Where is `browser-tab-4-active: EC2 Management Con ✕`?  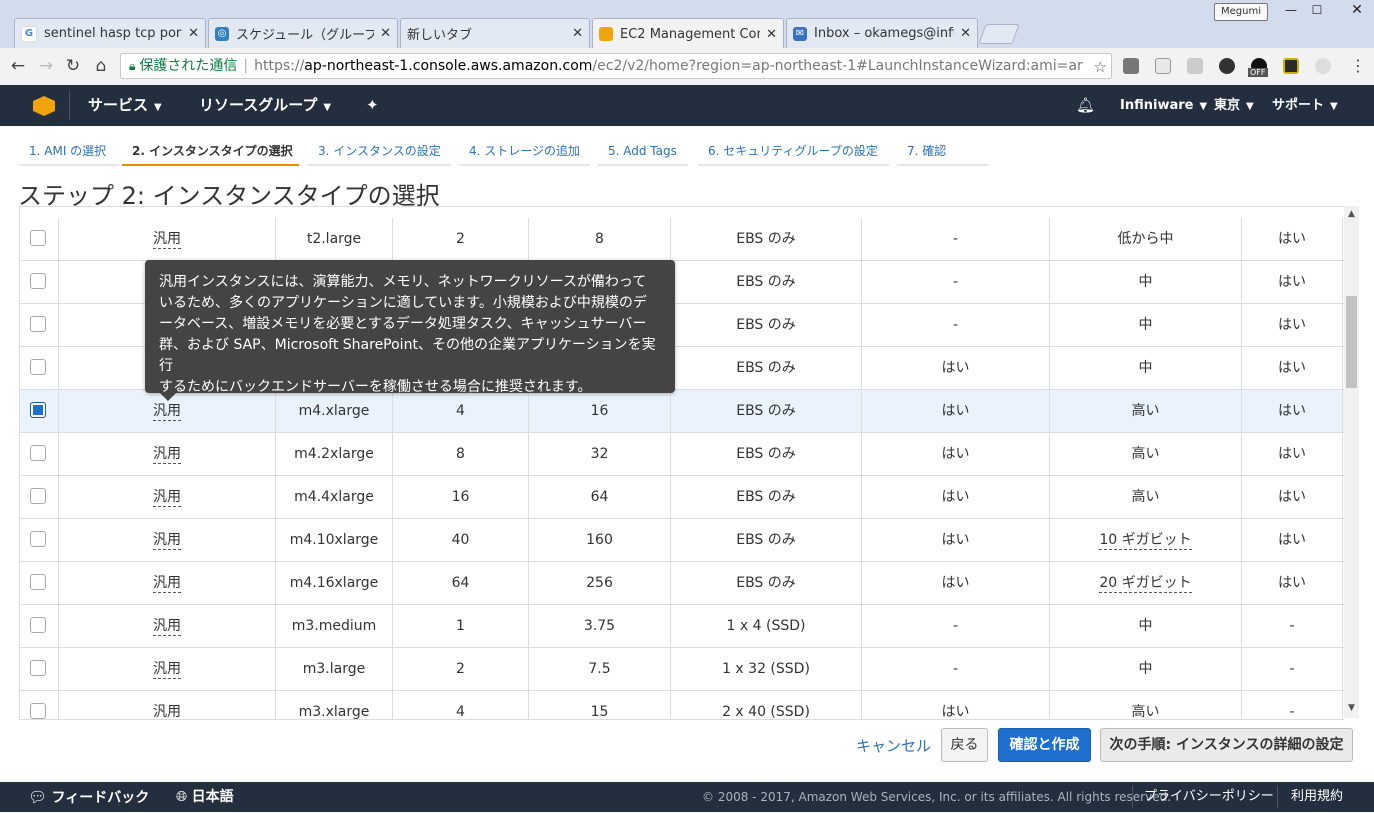
browser-tab-4-active: EC2 Management Con ✕ is located at coordinates (688, 33).